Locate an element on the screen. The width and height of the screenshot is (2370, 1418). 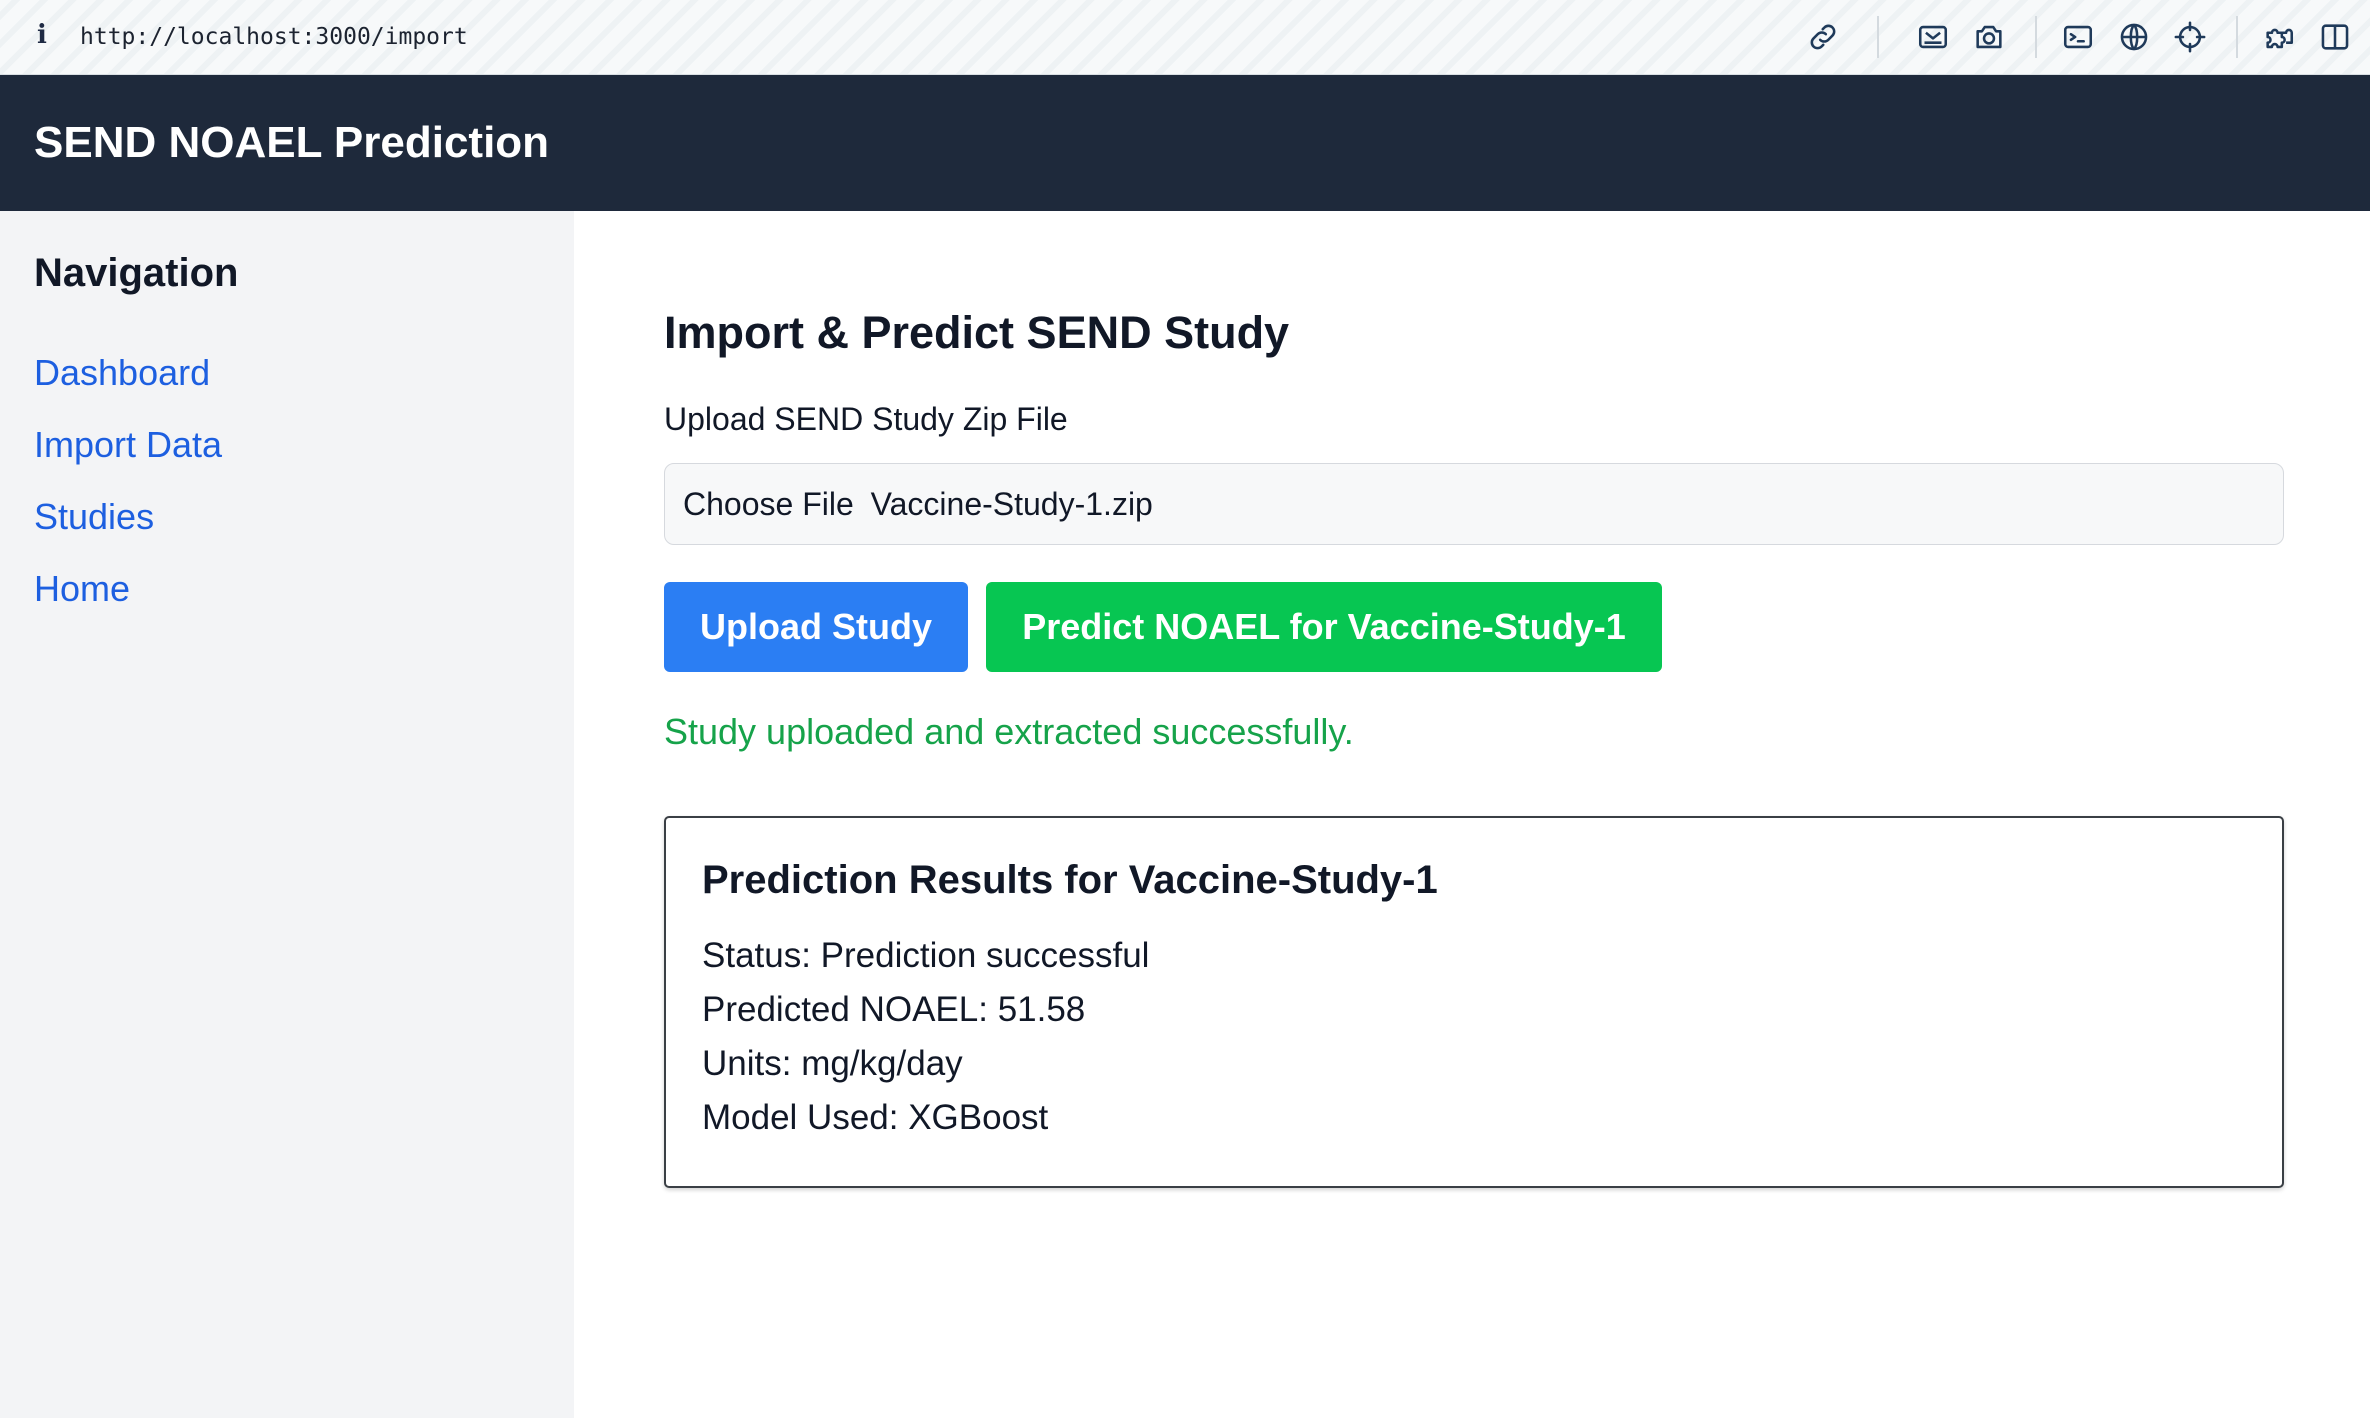
choose-file-button: Choose File is located at coordinates (768, 504).